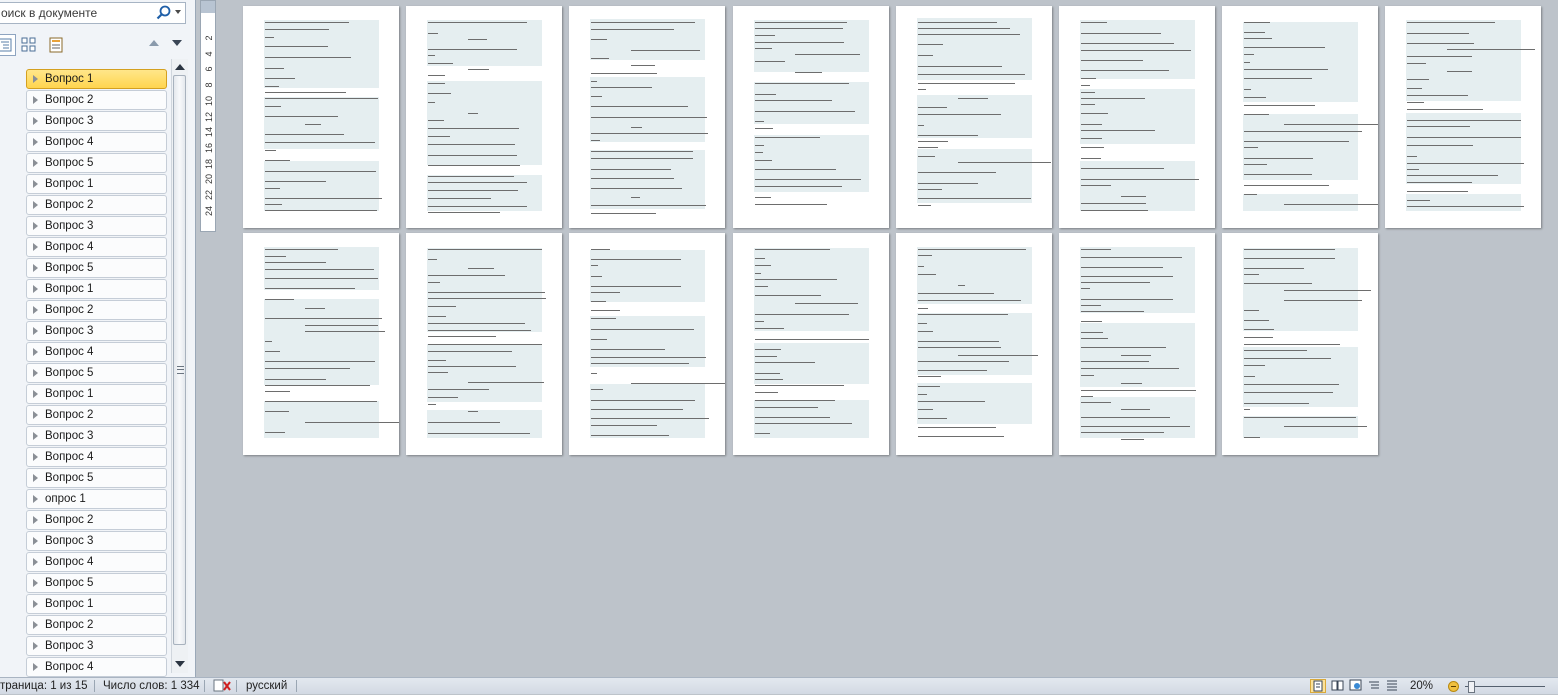  What do you see at coordinates (208, 116) in the screenshot?
I see `vertical-ruler: 2 4 6 8 10 12 14 16 18 20 22 24` at bounding box center [208, 116].